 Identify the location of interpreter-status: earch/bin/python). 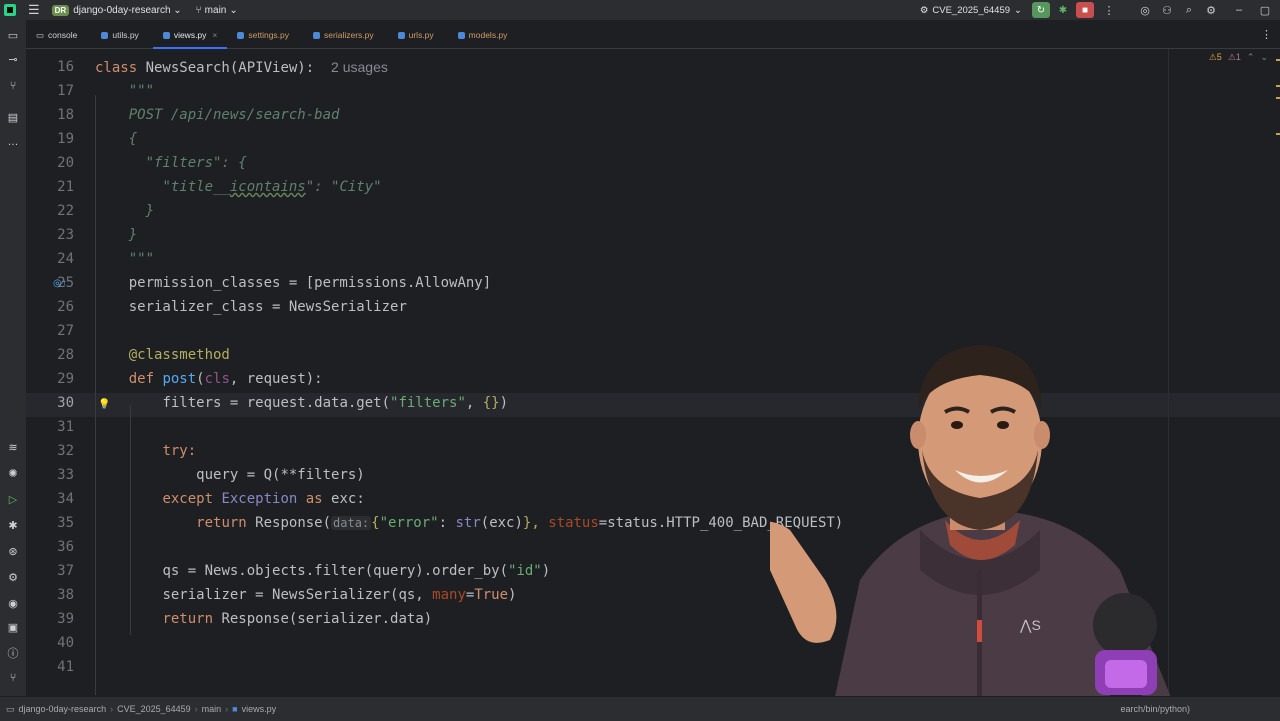
(1155, 709).